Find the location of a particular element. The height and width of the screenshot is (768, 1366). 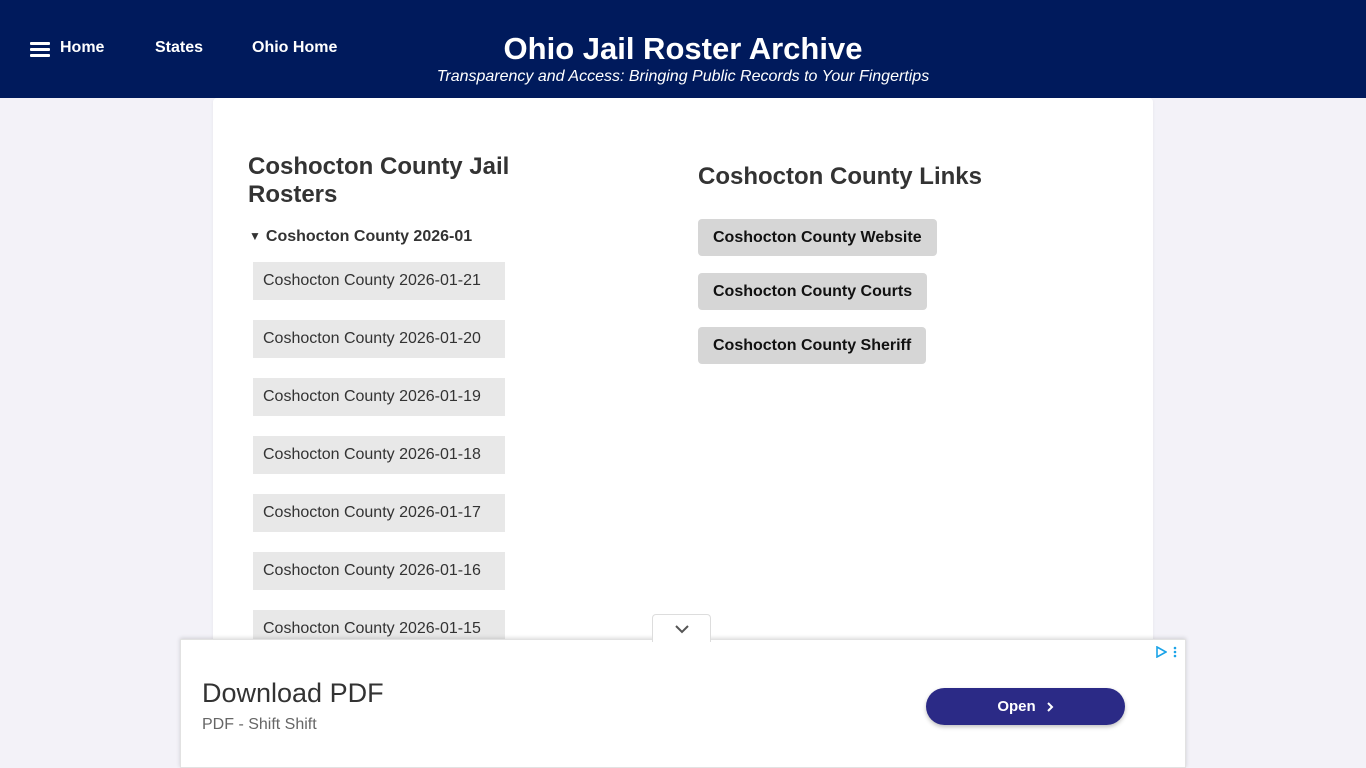

ad-subtitle: PDF - Shift Shift is located at coordinates (259, 724).